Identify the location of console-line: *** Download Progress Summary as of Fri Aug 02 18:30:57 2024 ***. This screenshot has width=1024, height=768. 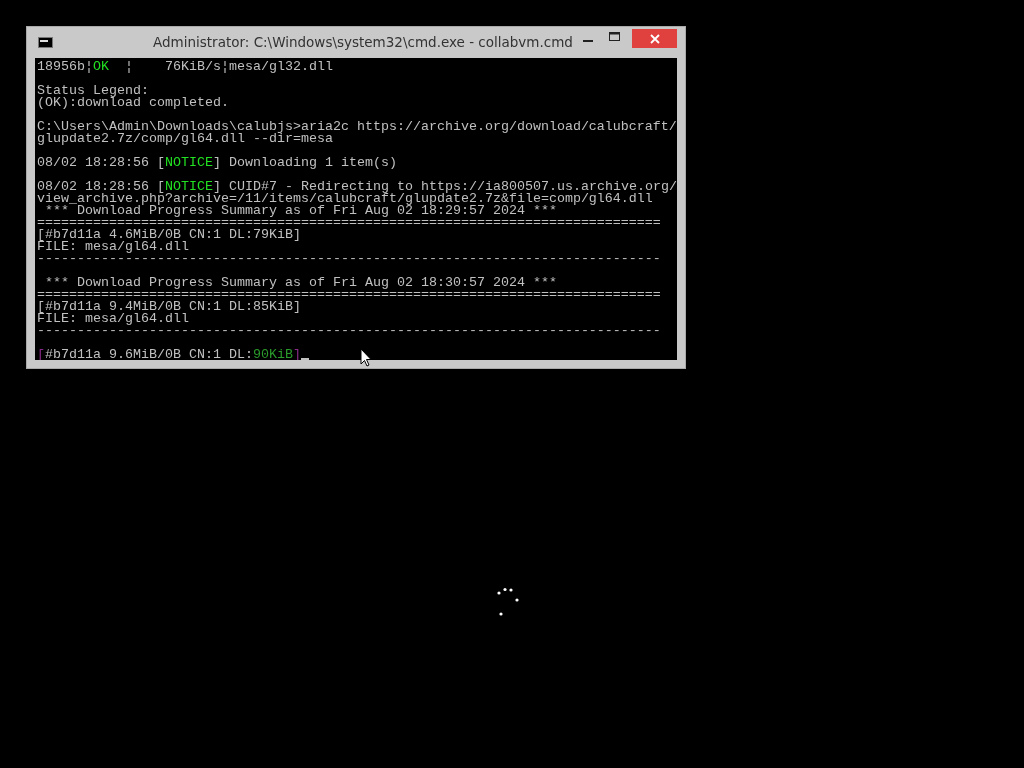
(300, 283).